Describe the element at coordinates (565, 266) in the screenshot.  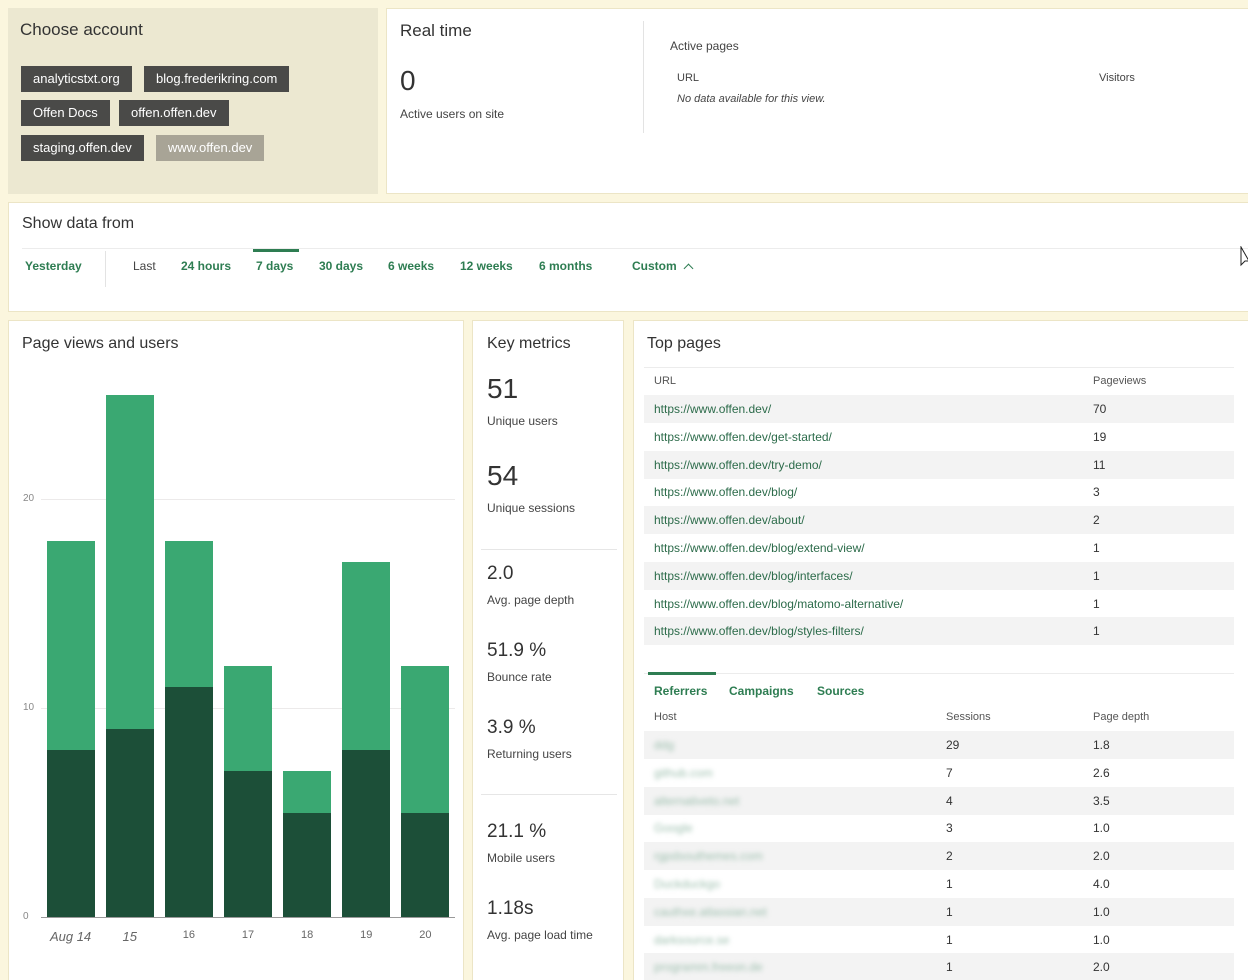
I see `range-6-months: 6 months` at that location.